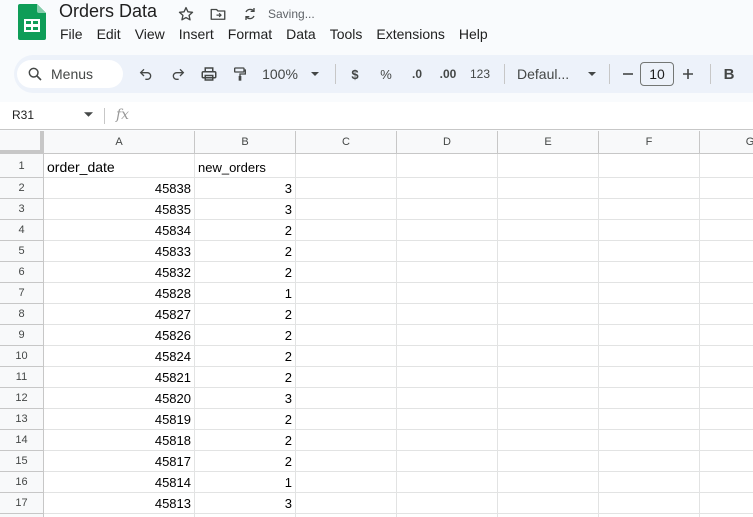  I want to click on table-cell: 45835, so click(119, 209).